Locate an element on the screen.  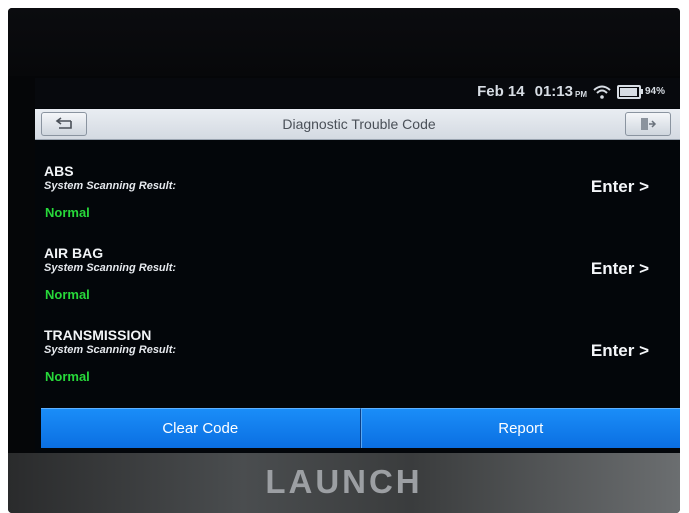
exit-button is located at coordinates (648, 124).